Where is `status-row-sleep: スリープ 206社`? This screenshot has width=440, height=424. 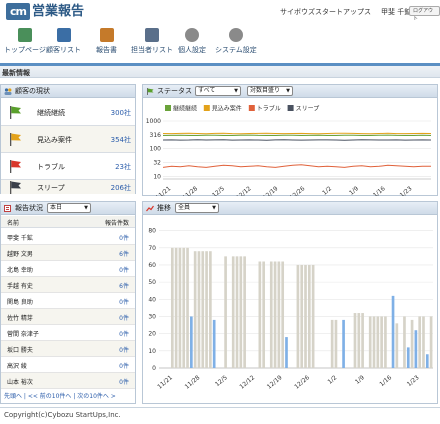
status-row-sleep: スリープ 206社 is located at coordinates (68, 187).